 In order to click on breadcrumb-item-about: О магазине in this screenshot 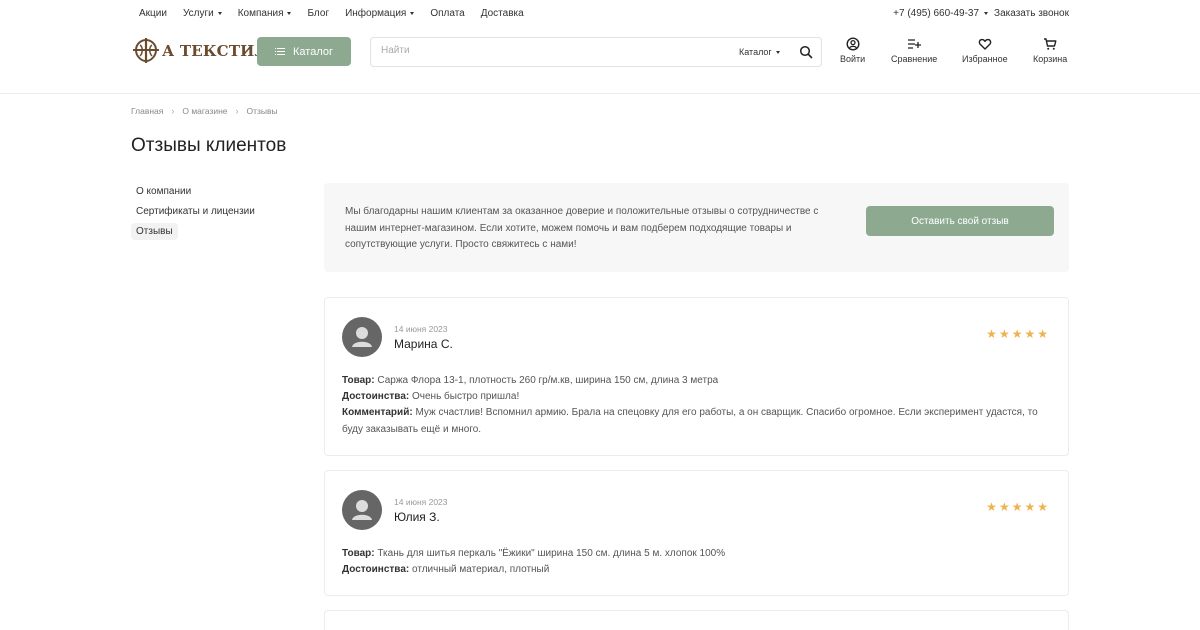, I will do `click(204, 111)`.